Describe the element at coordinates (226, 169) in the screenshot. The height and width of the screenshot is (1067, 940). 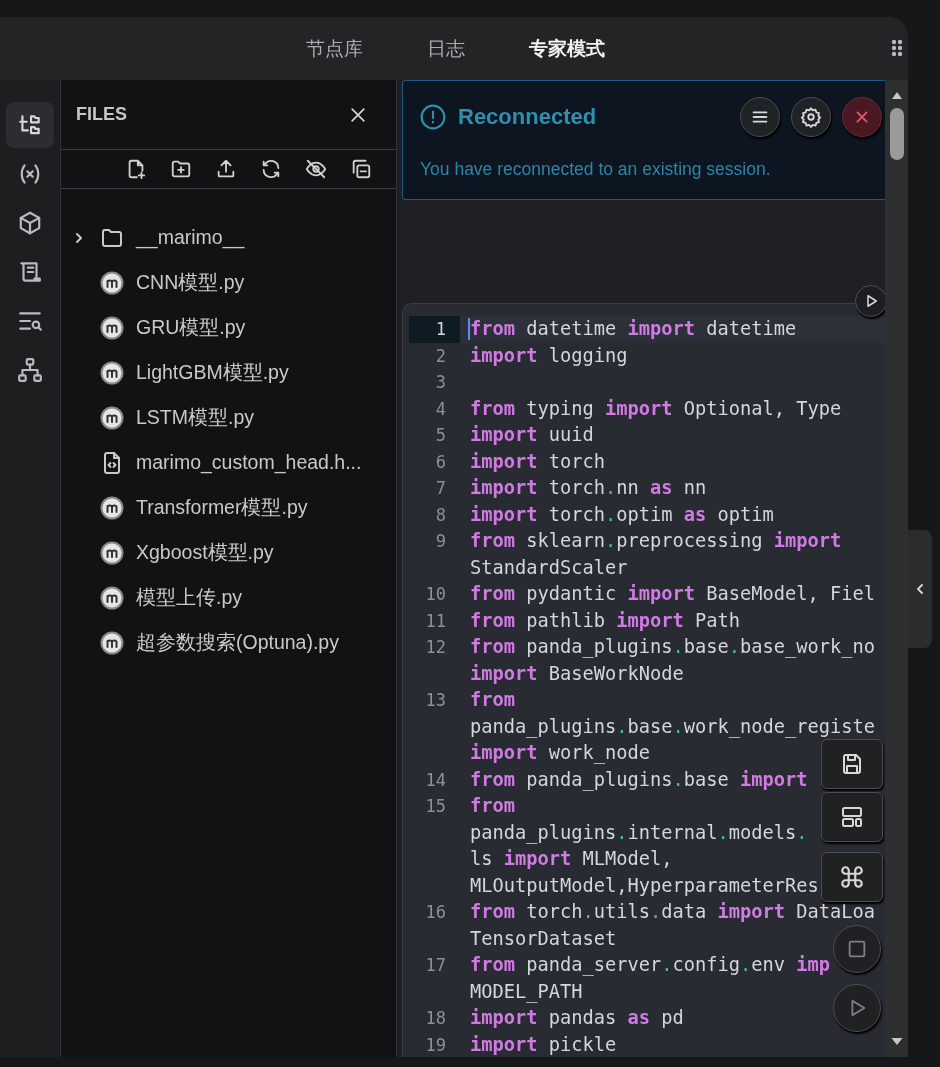
I see `upload-icon` at that location.